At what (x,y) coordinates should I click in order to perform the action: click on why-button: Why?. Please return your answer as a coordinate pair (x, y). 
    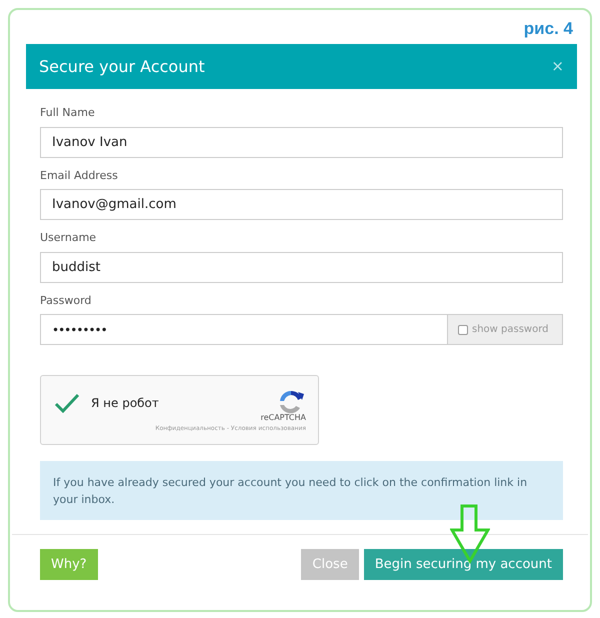
    Looking at the image, I should click on (69, 564).